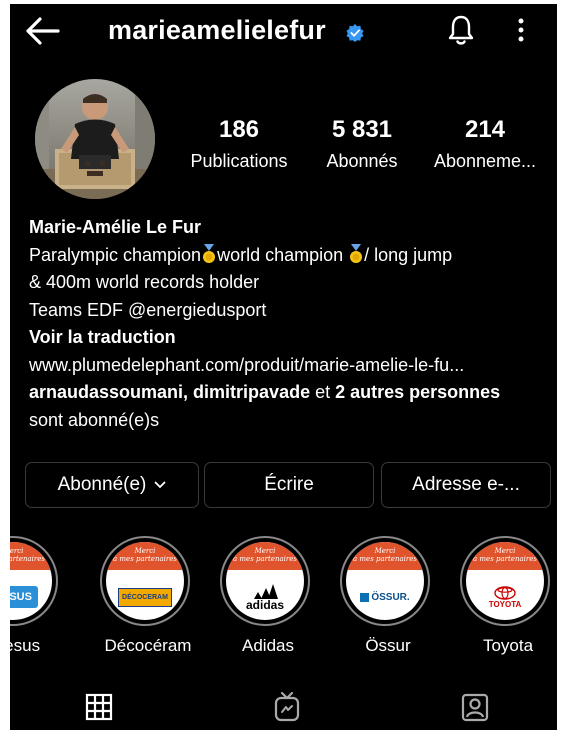  Describe the element at coordinates (31, 597) in the screenshot. I see `hesus-logo: HESUS` at that location.